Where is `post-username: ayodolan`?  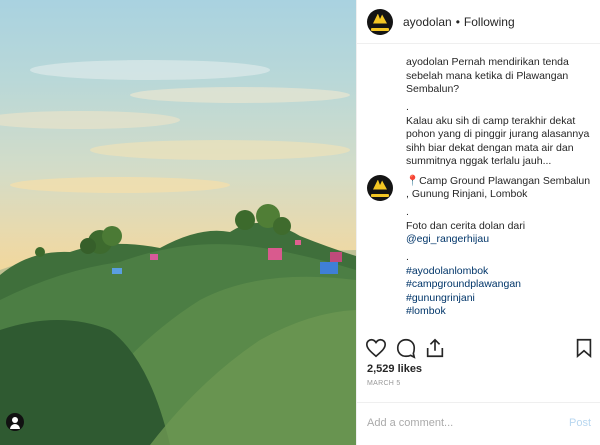
post-username: ayodolan is located at coordinates (427, 22).